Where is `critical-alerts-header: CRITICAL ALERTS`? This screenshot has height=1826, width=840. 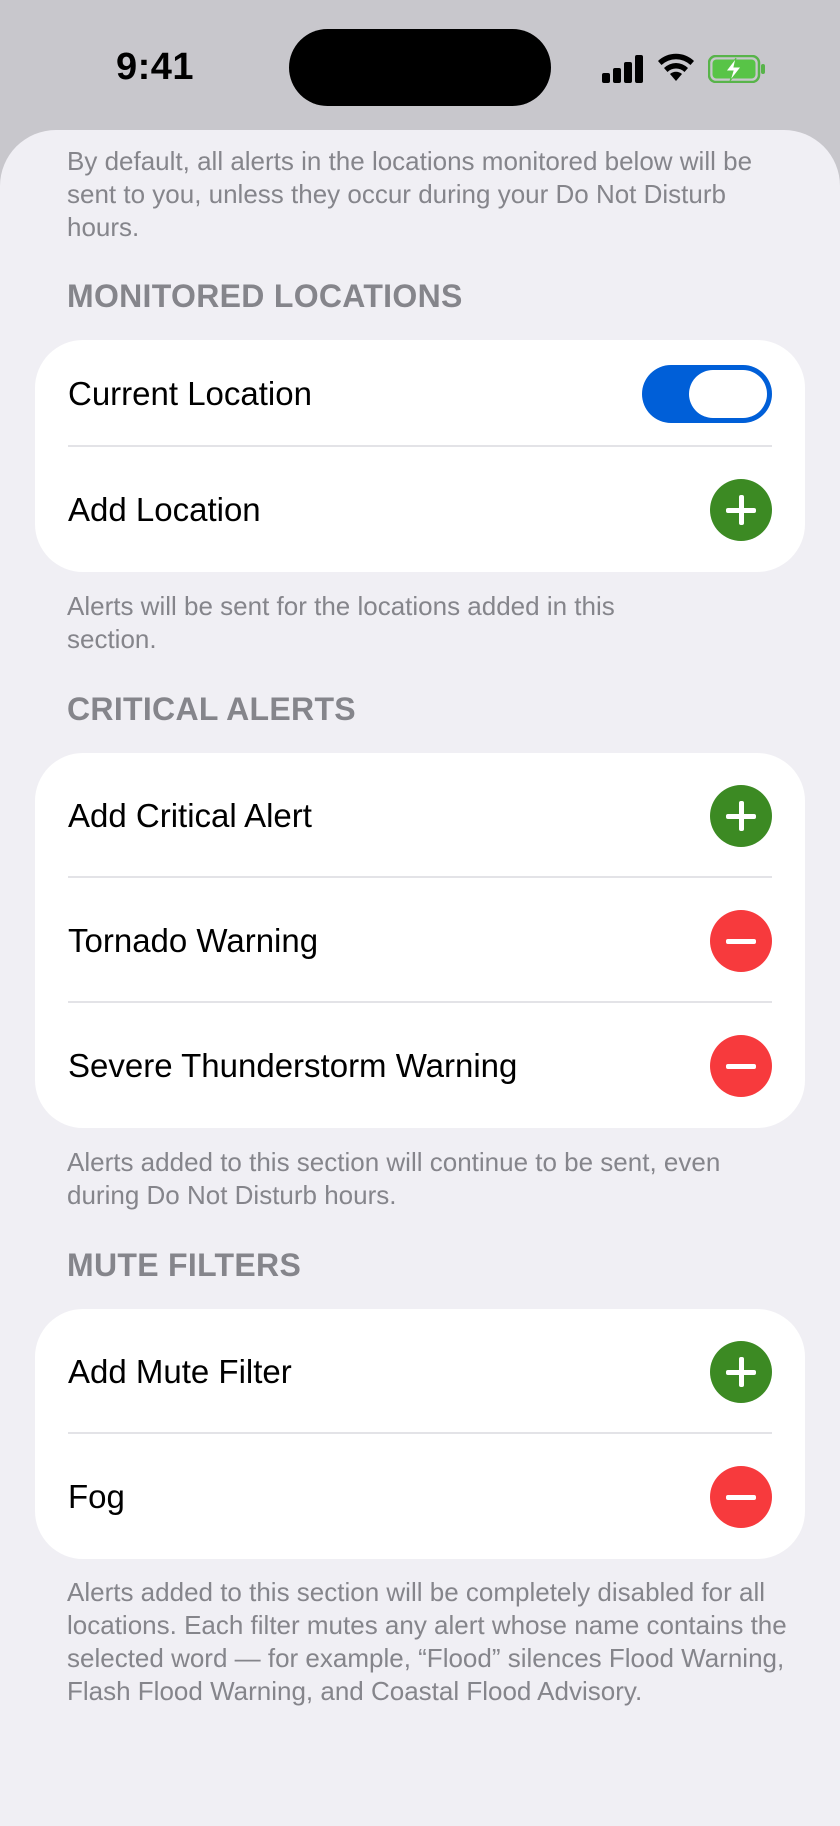
critical-alerts-header: CRITICAL ALERTS is located at coordinates (211, 709).